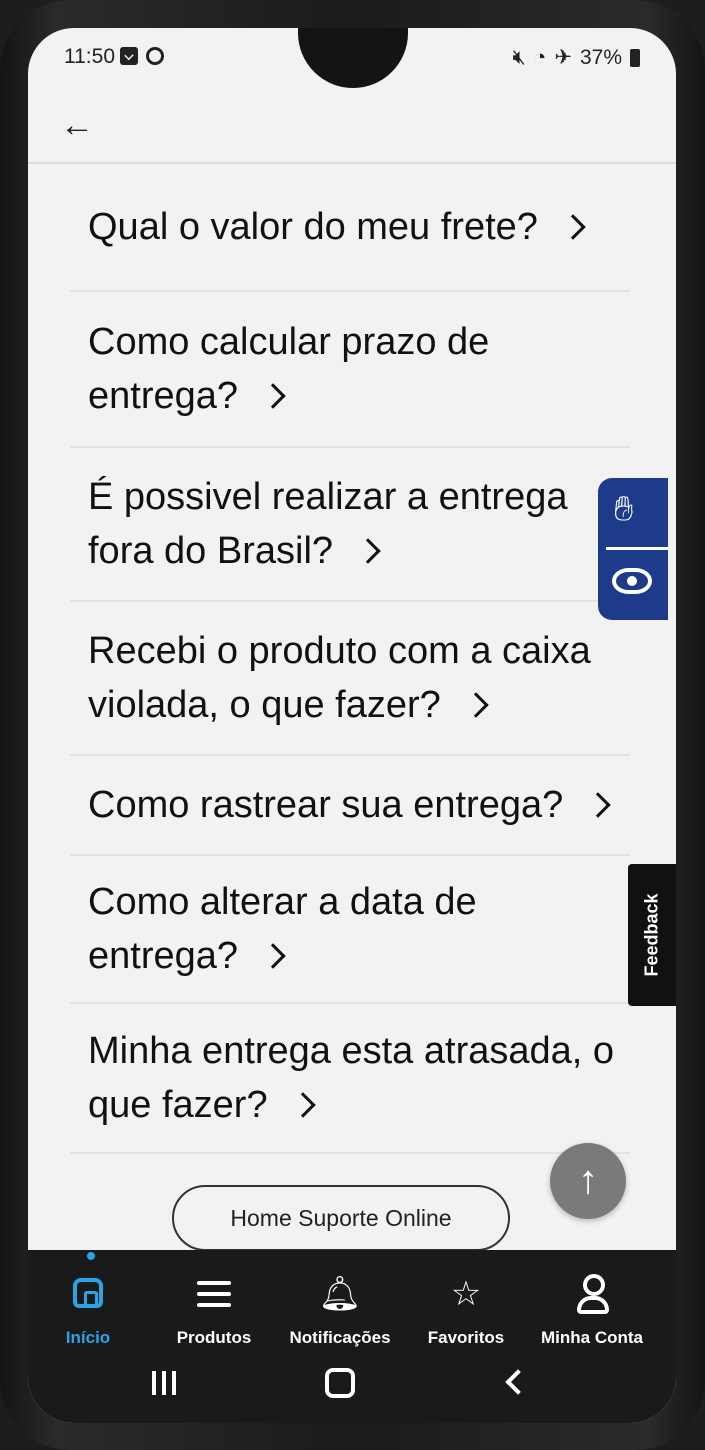  Describe the element at coordinates (89, 56) in the screenshot. I see `status-time: 11:50` at that location.